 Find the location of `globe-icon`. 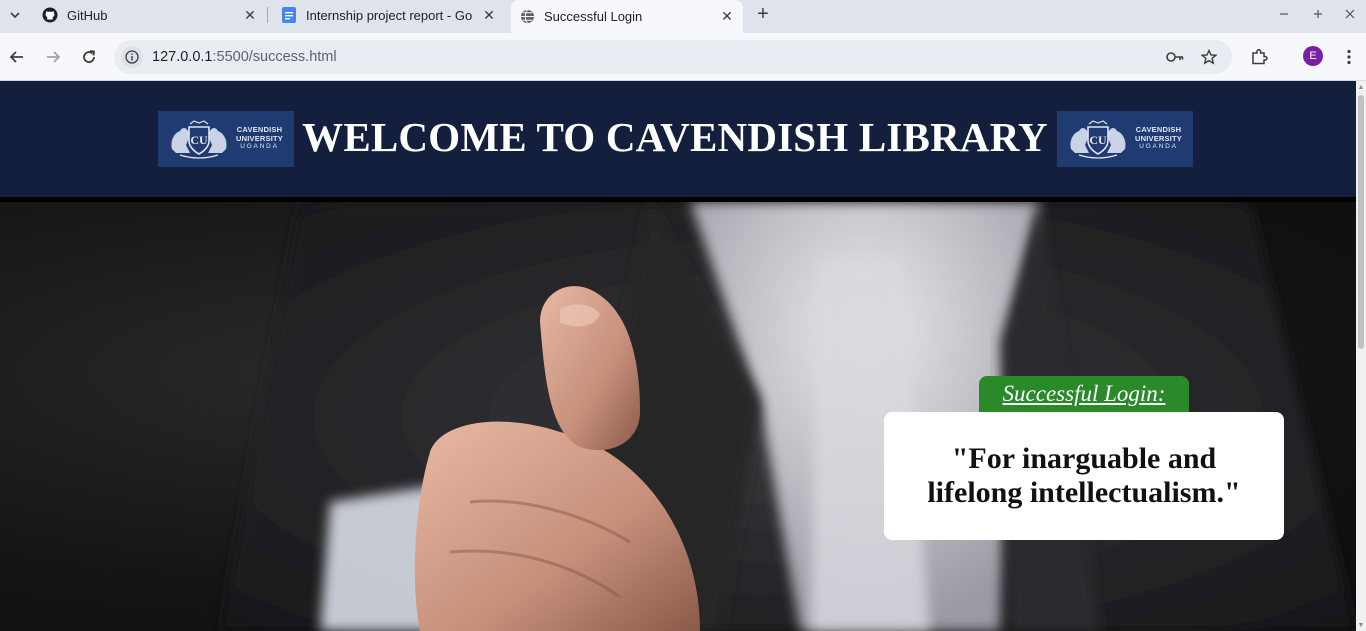

globe-icon is located at coordinates (527, 17).